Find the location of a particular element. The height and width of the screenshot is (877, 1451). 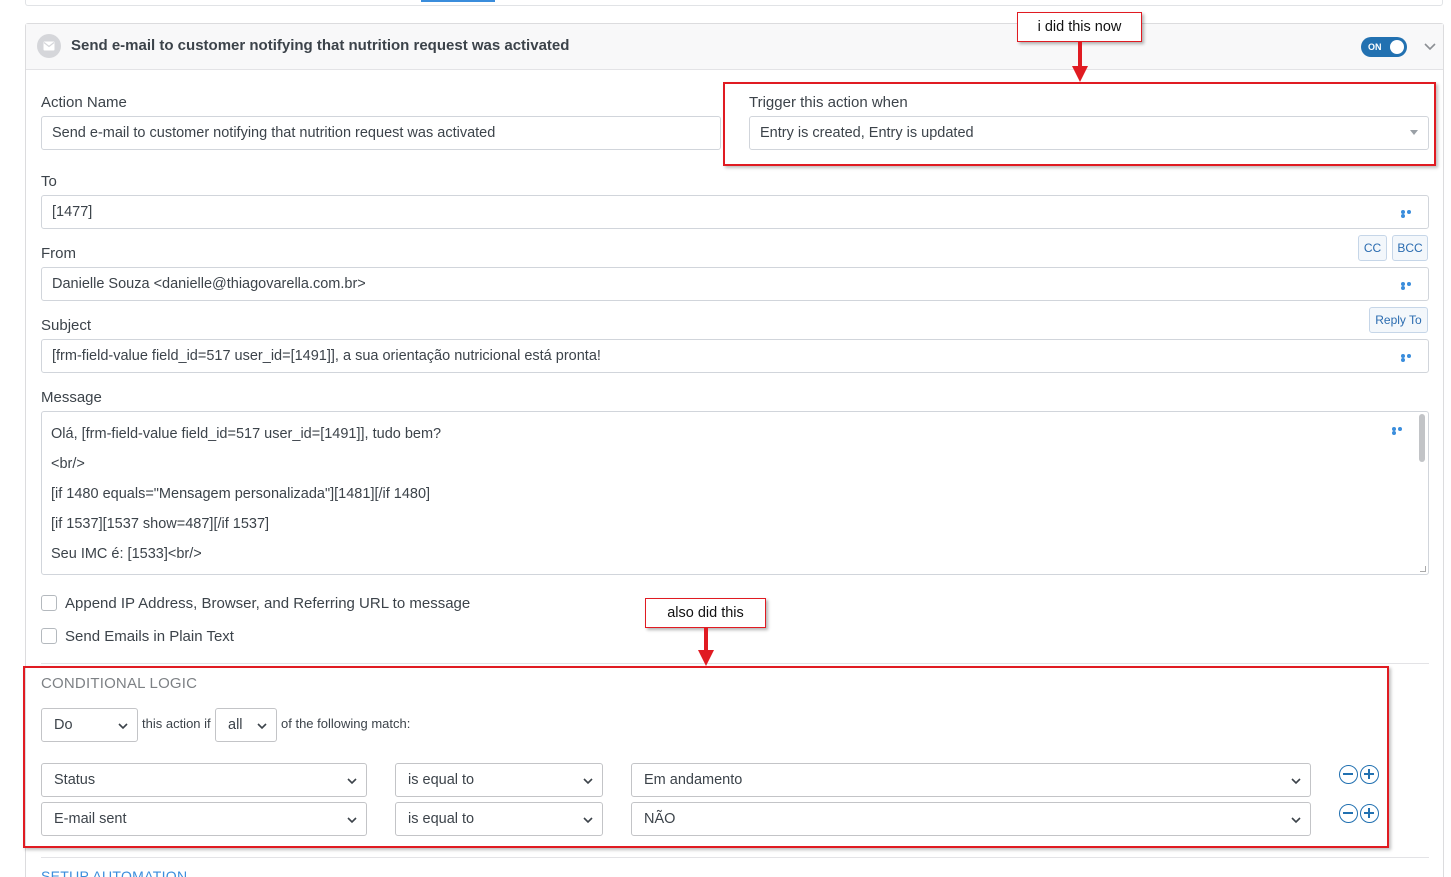

reply-to-button: Reply To is located at coordinates (1398, 320).